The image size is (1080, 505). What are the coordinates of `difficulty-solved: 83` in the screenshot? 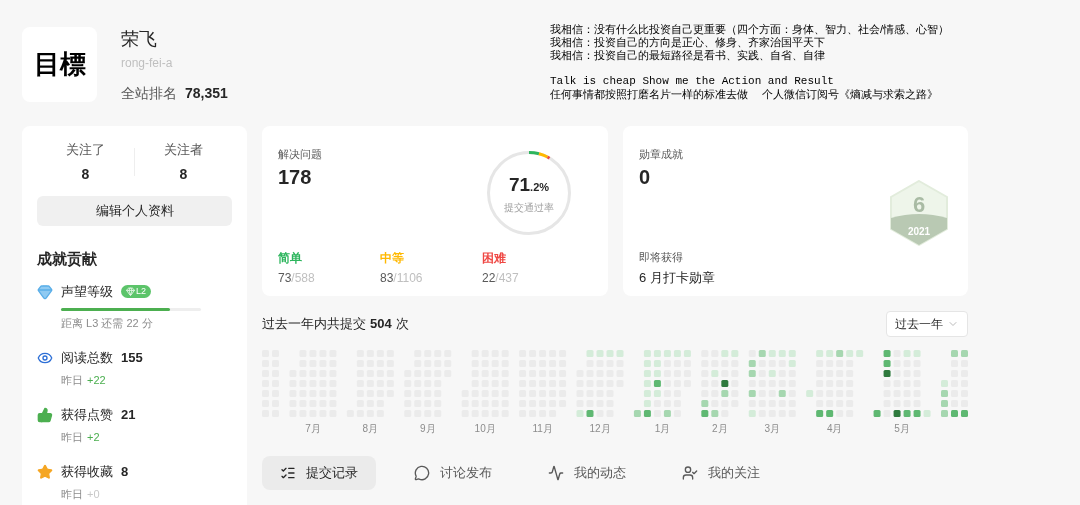 It's located at (387, 278).